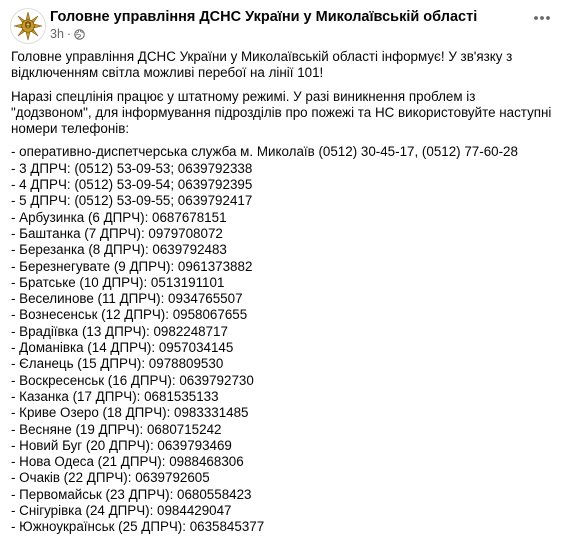  I want to click on dsns-emblem-icon, so click(28, 26).